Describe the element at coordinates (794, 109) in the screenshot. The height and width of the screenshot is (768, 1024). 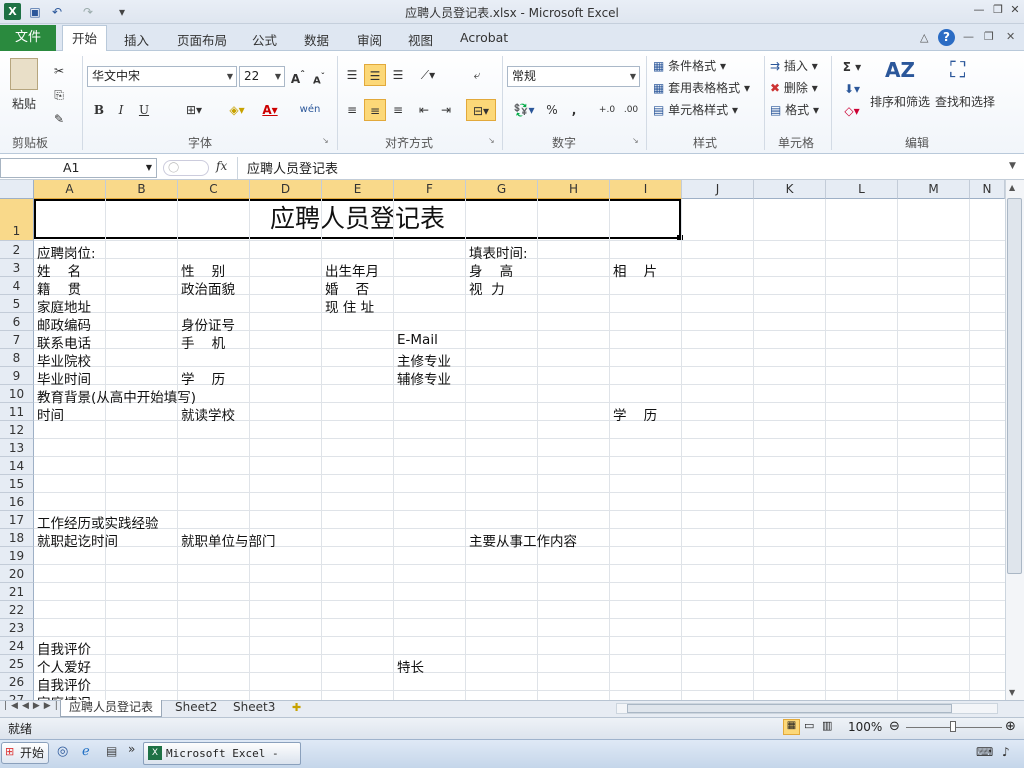
I see `format-cells-button: ▤ 格式 ▾` at that location.